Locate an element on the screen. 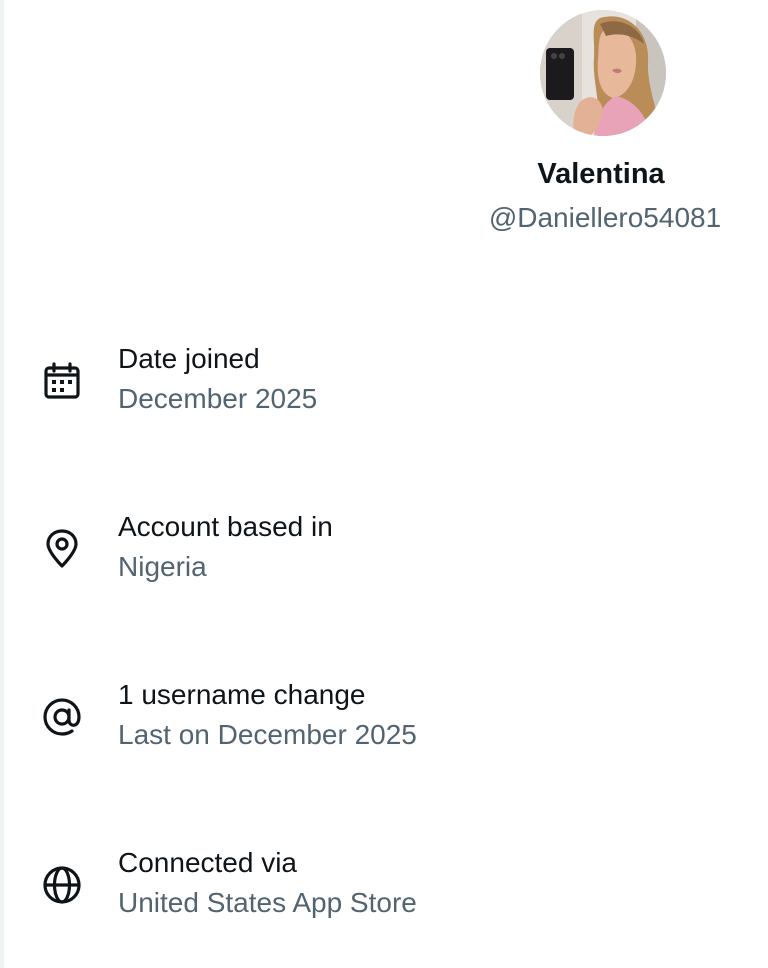 The height and width of the screenshot is (968, 768). about-row-label: Connected via is located at coordinates (208, 862).